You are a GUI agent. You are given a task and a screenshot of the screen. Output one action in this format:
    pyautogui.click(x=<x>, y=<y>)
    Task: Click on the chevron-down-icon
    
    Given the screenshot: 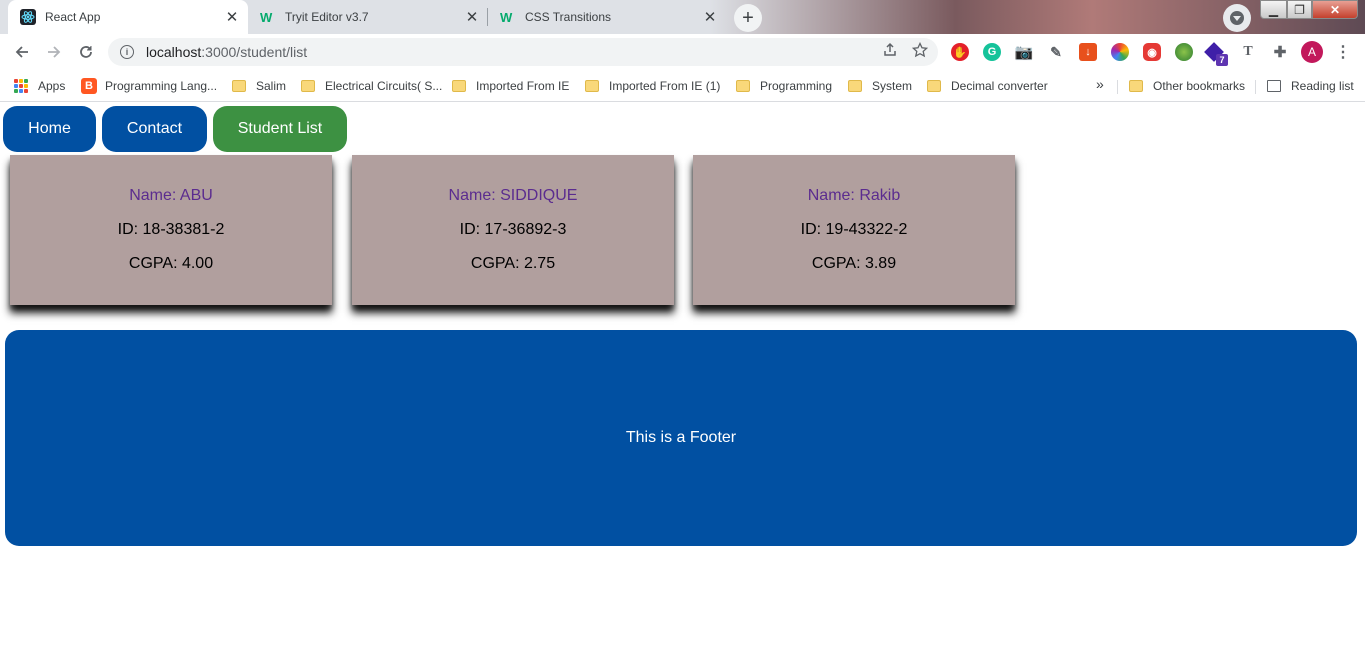 What is the action you would take?
    pyautogui.click(x=1237, y=18)
    